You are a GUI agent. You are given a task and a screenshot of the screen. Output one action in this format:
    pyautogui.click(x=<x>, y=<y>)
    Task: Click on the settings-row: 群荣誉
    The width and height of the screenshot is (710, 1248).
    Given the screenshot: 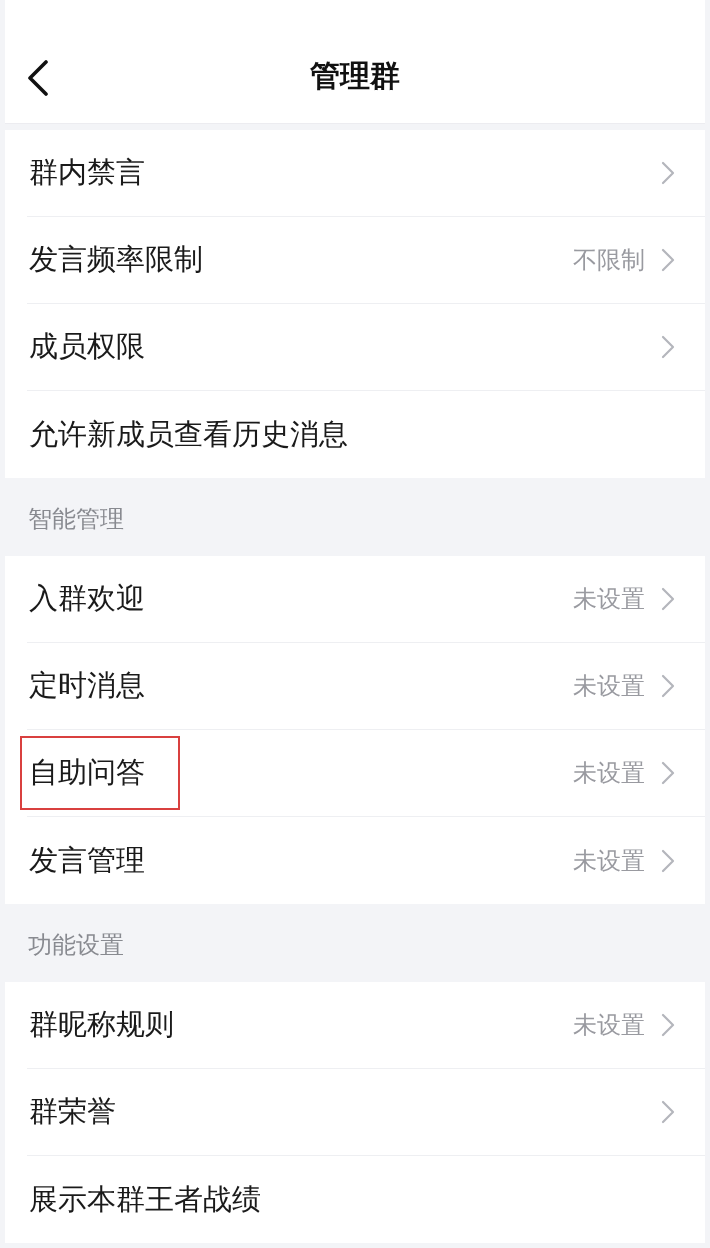 What is the action you would take?
    pyautogui.click(x=355, y=1112)
    